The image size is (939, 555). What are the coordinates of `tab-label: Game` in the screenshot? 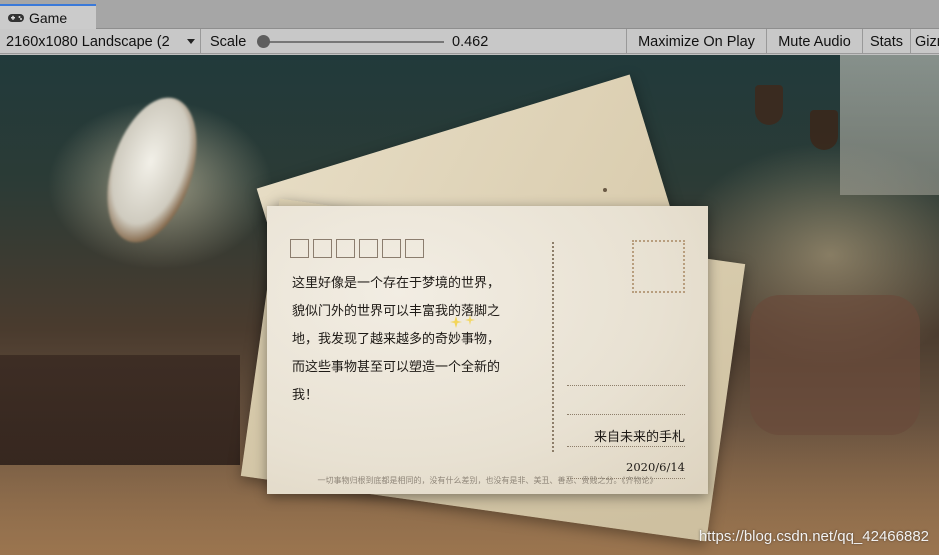 It's located at (48, 17).